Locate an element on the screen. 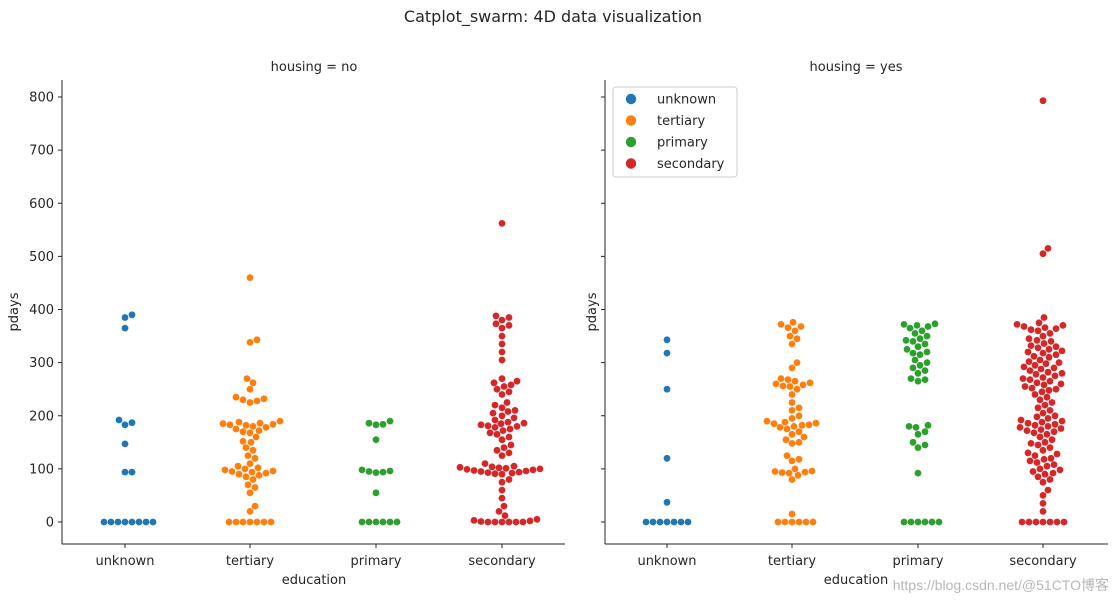 The image size is (1117, 603). chart-title: Catplot_swarm: 4D data visualization is located at coordinates (553, 17).